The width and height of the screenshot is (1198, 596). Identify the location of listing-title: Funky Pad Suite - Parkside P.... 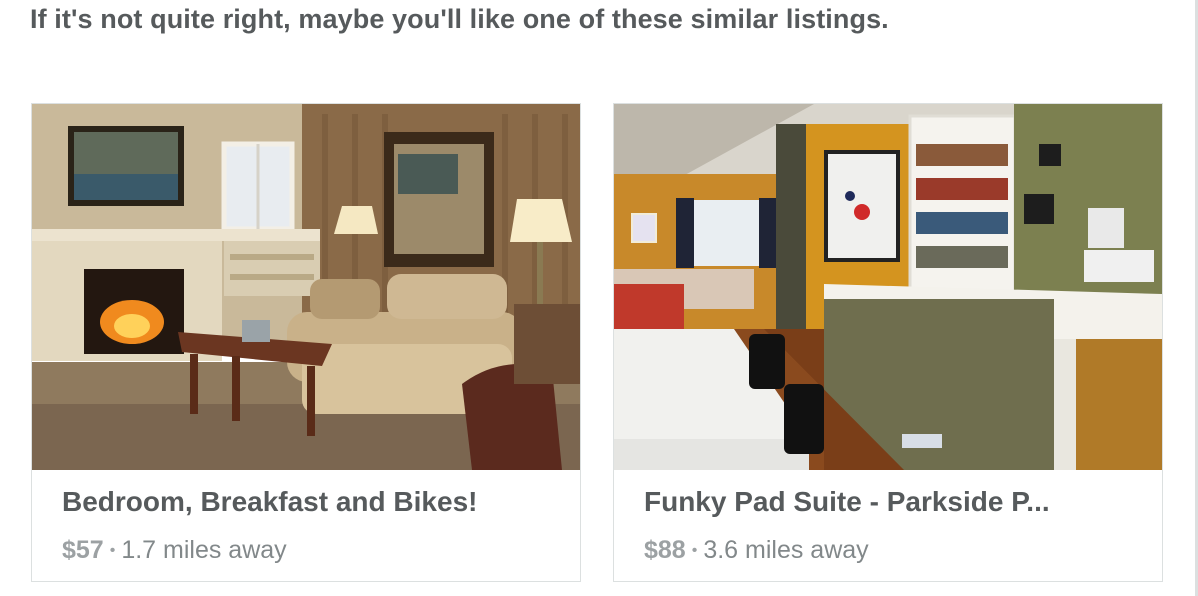
(889, 502).